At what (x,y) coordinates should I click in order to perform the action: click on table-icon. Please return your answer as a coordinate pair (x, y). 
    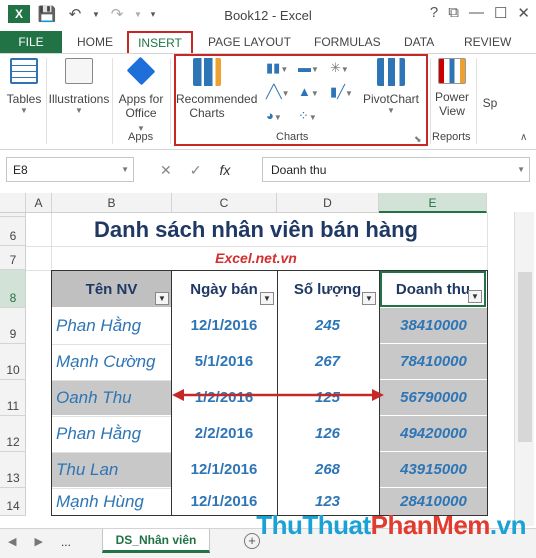
    Looking at the image, I should click on (24, 71).